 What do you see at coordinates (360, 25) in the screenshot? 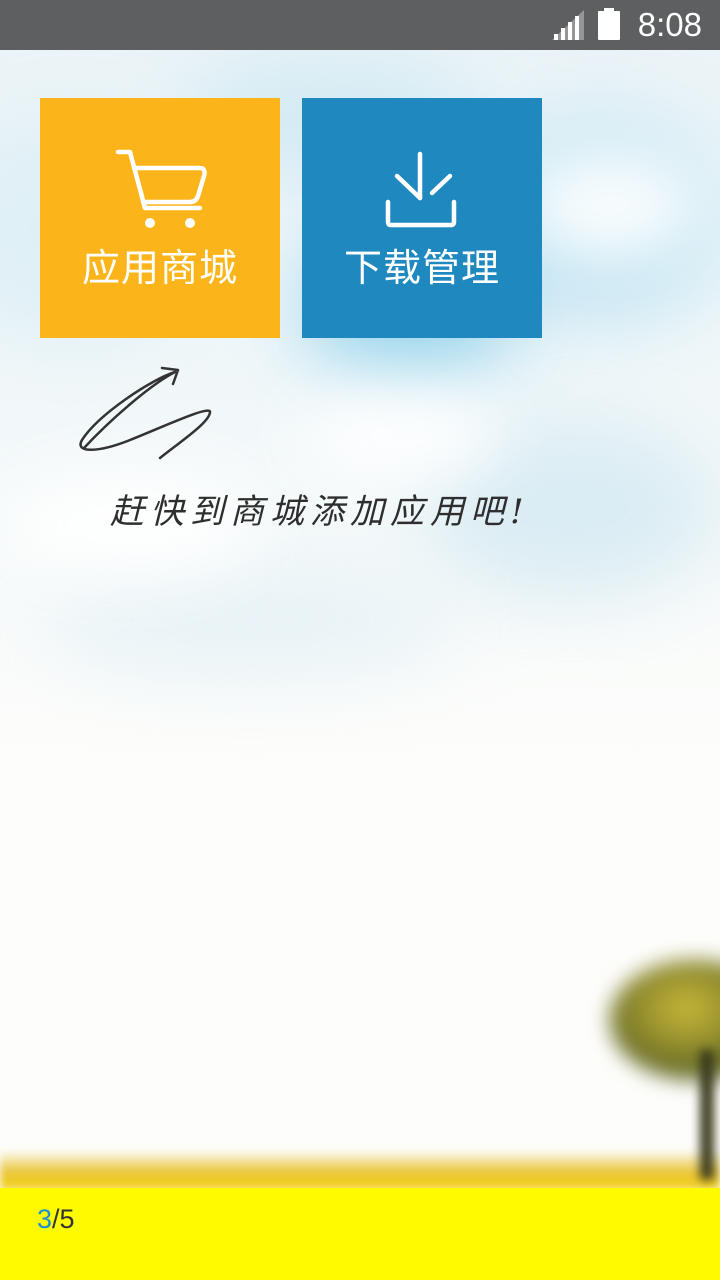
I see `status-bar: 8:08` at bounding box center [360, 25].